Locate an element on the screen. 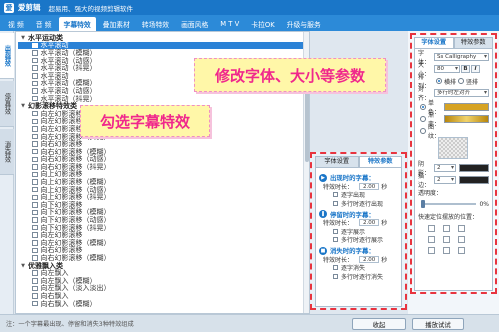  tab-8: 升级与服务 is located at coordinates (304, 24).